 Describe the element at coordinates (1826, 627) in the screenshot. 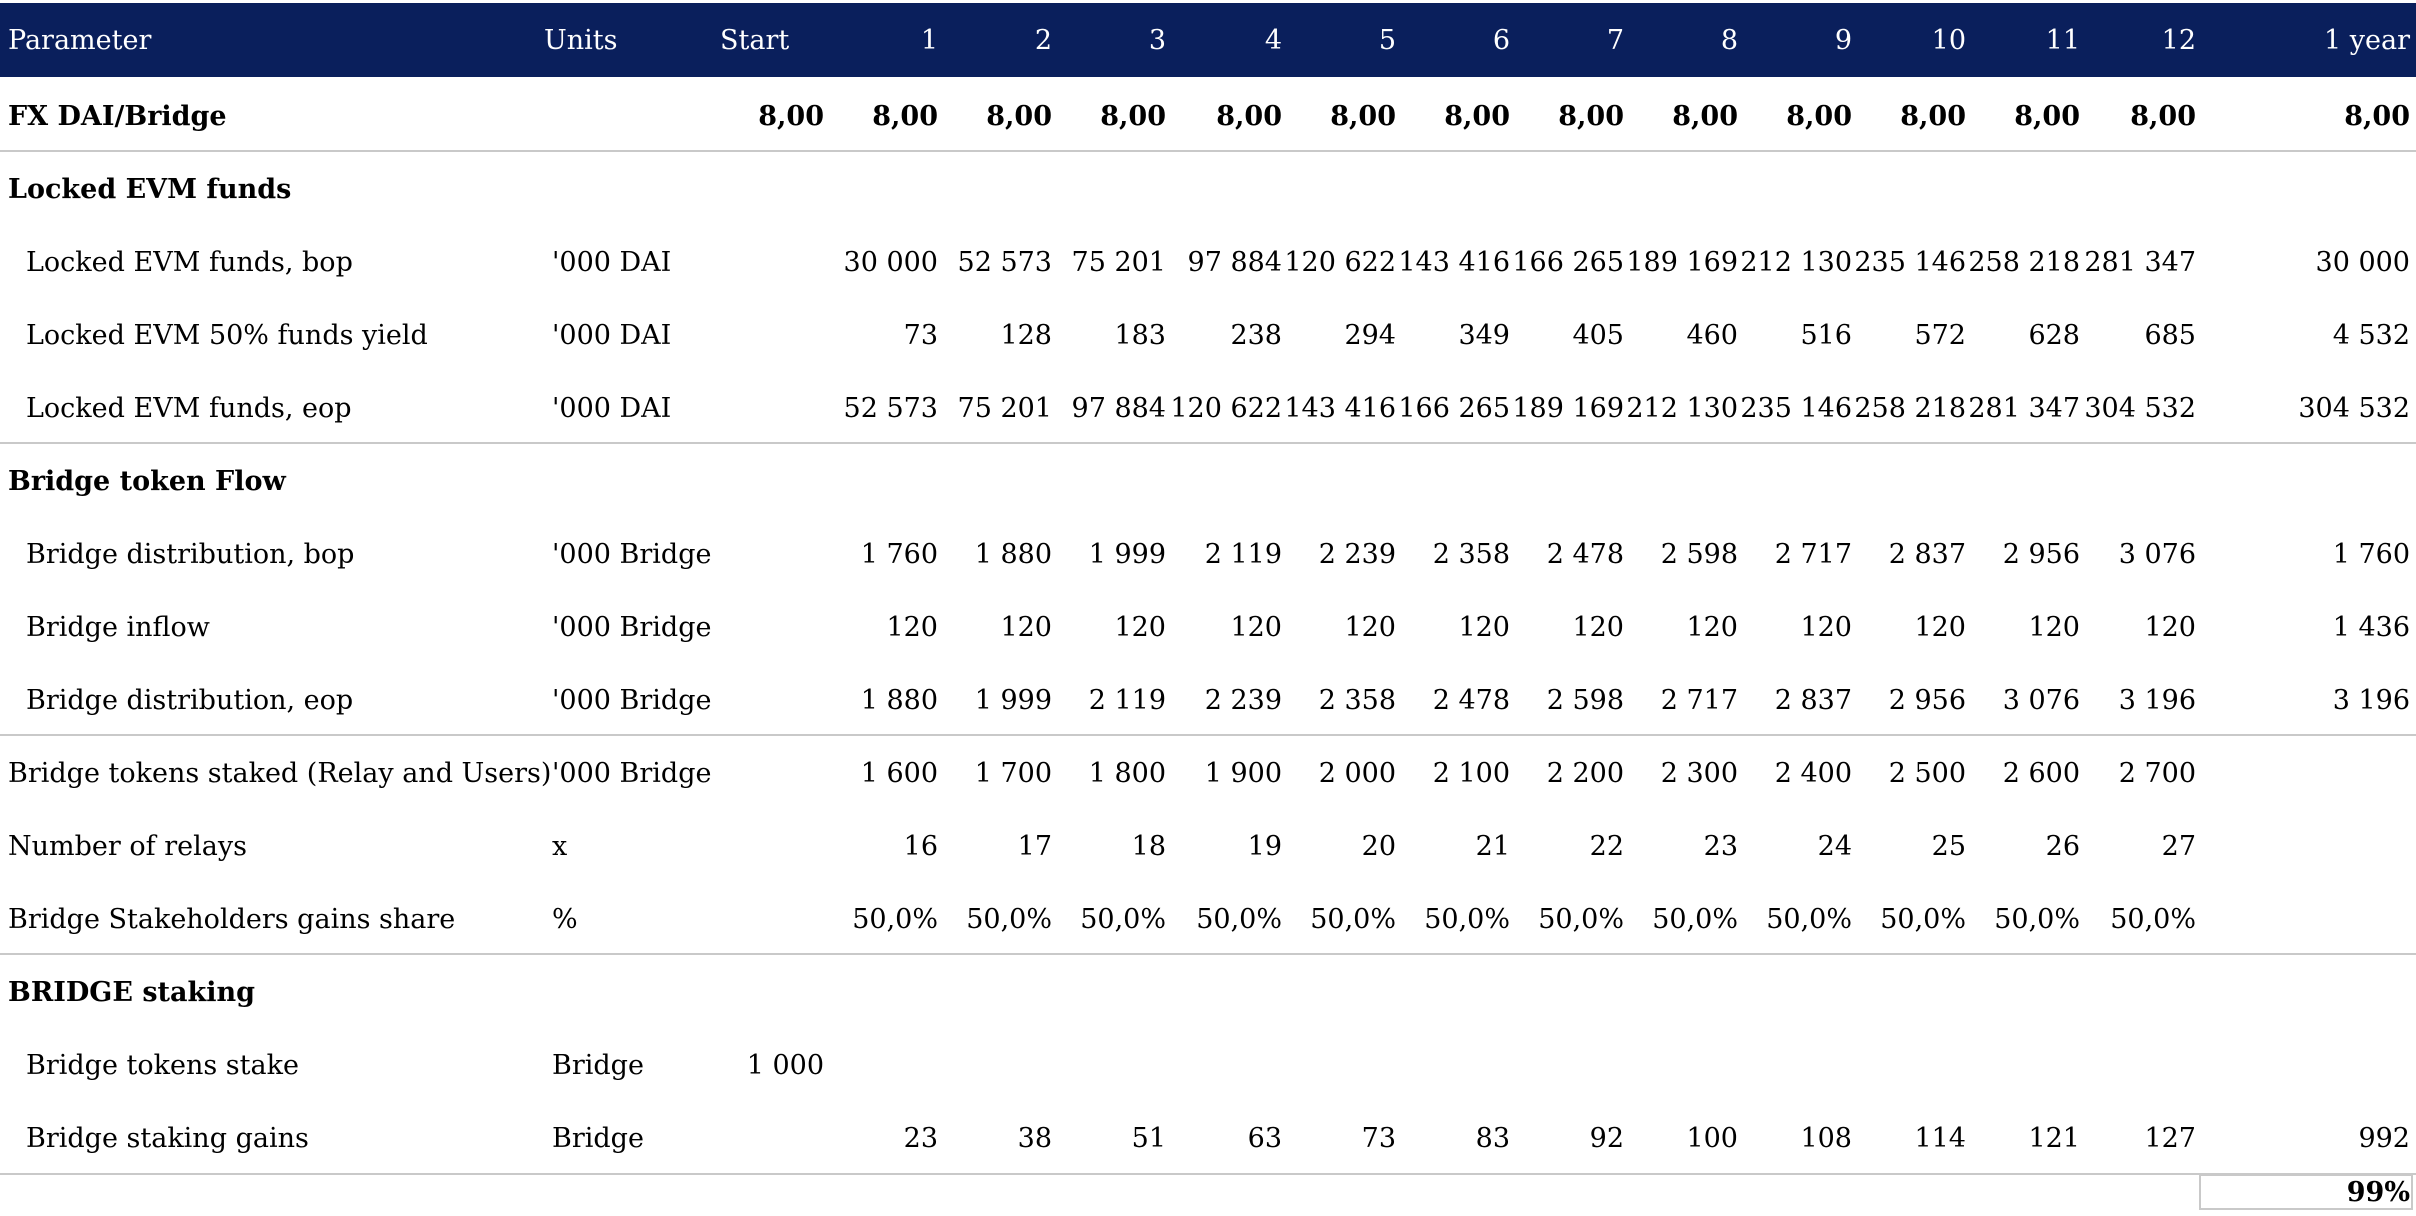

I see `row-value-9: 120` at that location.